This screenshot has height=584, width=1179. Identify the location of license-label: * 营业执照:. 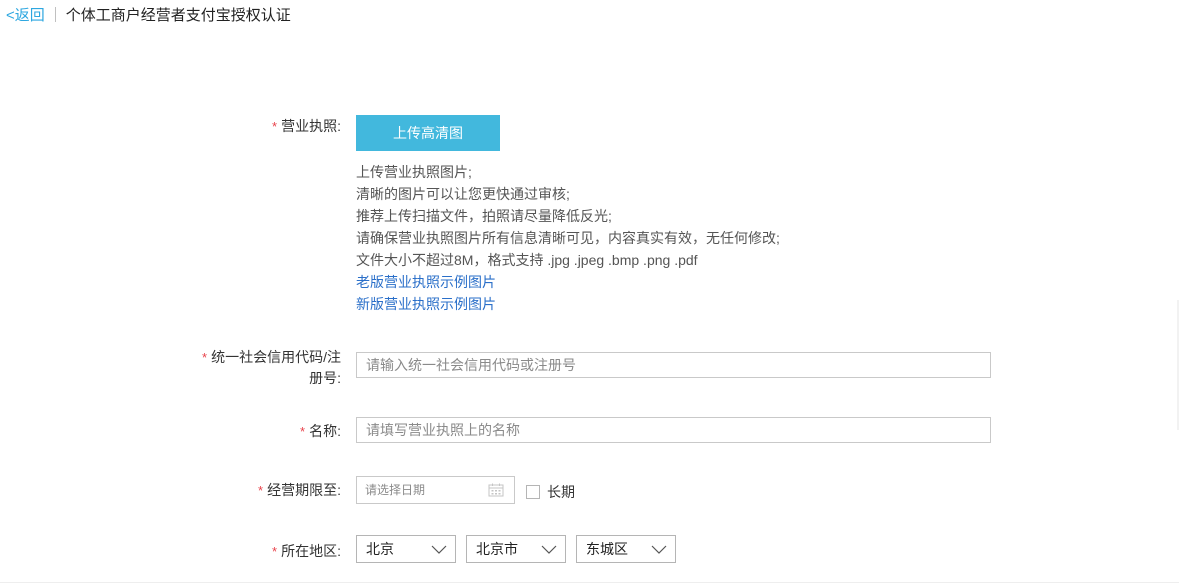
(306, 126).